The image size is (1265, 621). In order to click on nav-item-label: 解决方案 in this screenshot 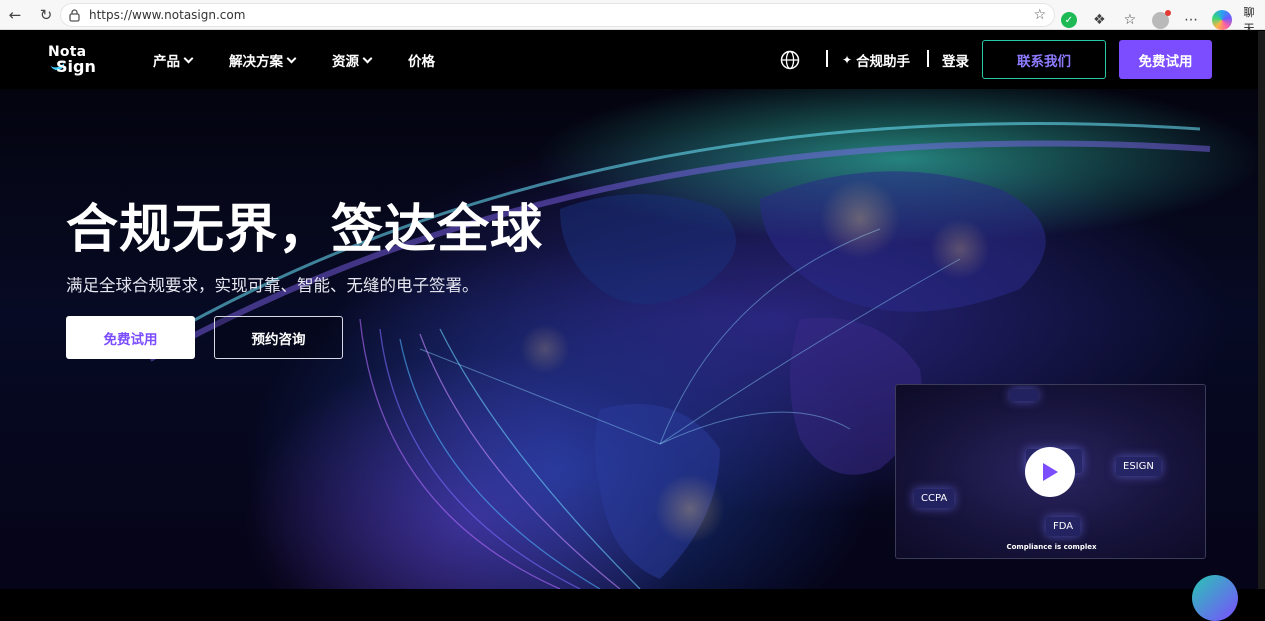, I will do `click(256, 62)`.